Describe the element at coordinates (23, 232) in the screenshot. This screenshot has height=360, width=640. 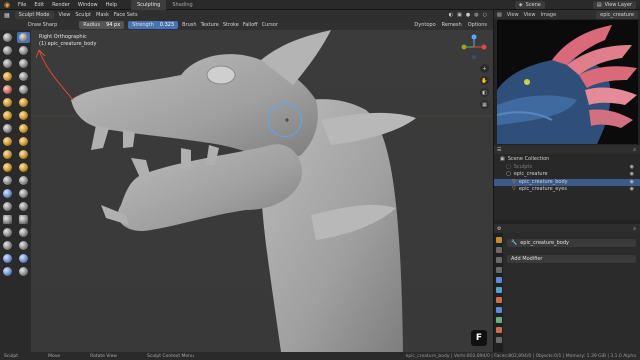
I see `tool-cloth-filter` at that location.